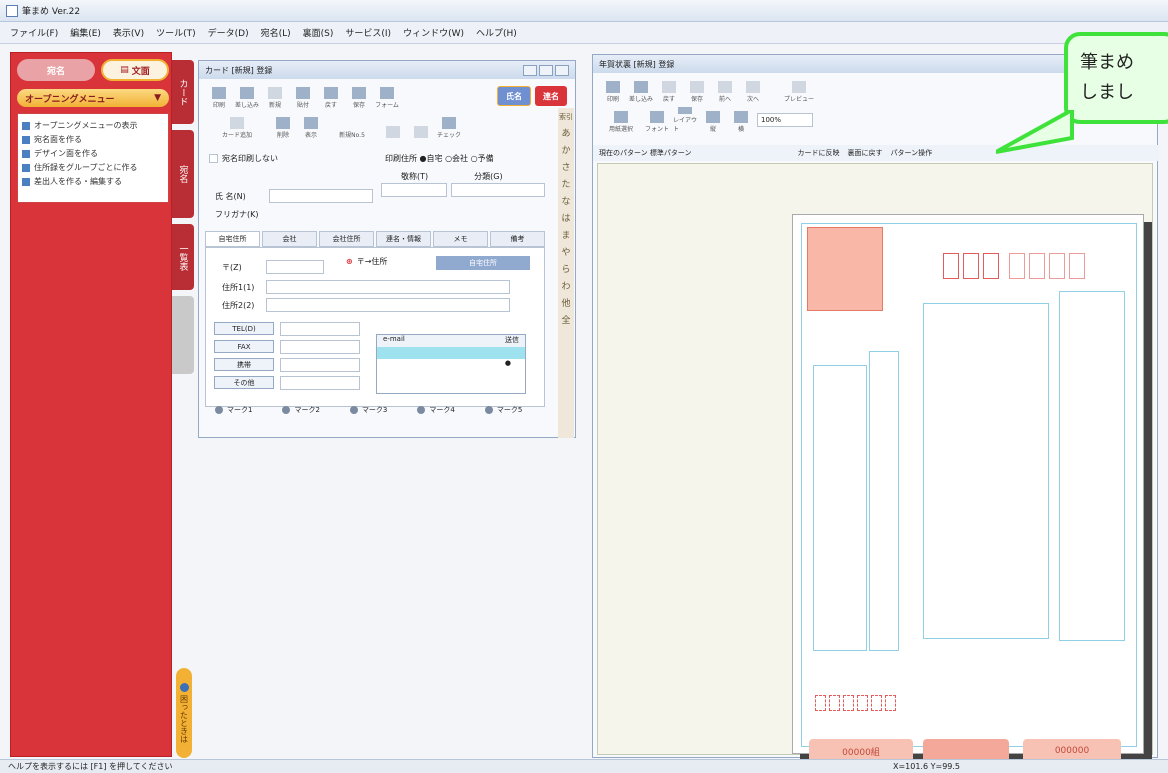  Describe the element at coordinates (276, 32) in the screenshot. I see `menu-address: 宛名(L)` at that location.